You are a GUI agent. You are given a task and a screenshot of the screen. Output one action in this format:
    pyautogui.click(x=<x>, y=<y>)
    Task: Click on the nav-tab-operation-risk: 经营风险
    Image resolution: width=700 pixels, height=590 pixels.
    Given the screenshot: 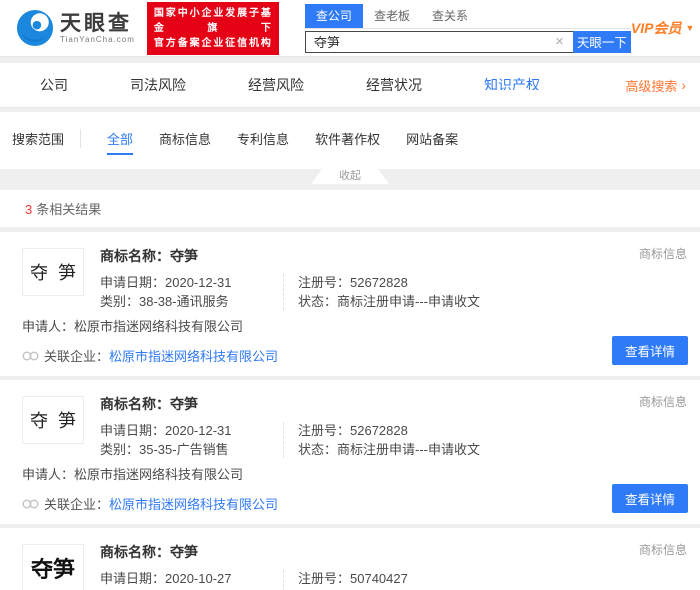 What is the action you would take?
    pyautogui.click(x=276, y=85)
    